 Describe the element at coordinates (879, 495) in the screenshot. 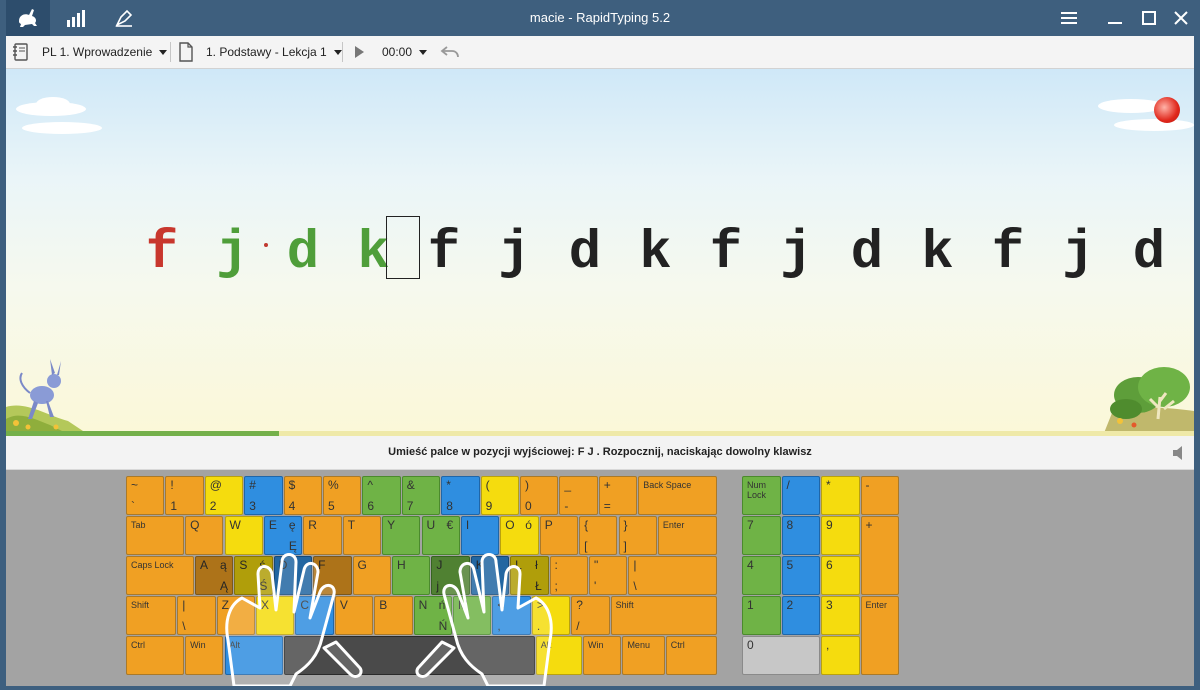

I see `key: -` at that location.